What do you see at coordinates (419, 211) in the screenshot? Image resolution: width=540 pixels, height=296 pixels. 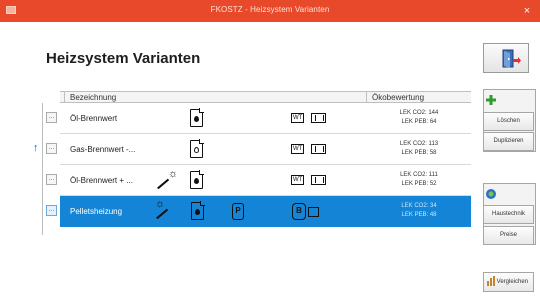 I see `eco-rating: LEK CO2: 34 LEK PEB: 48` at bounding box center [419, 211].